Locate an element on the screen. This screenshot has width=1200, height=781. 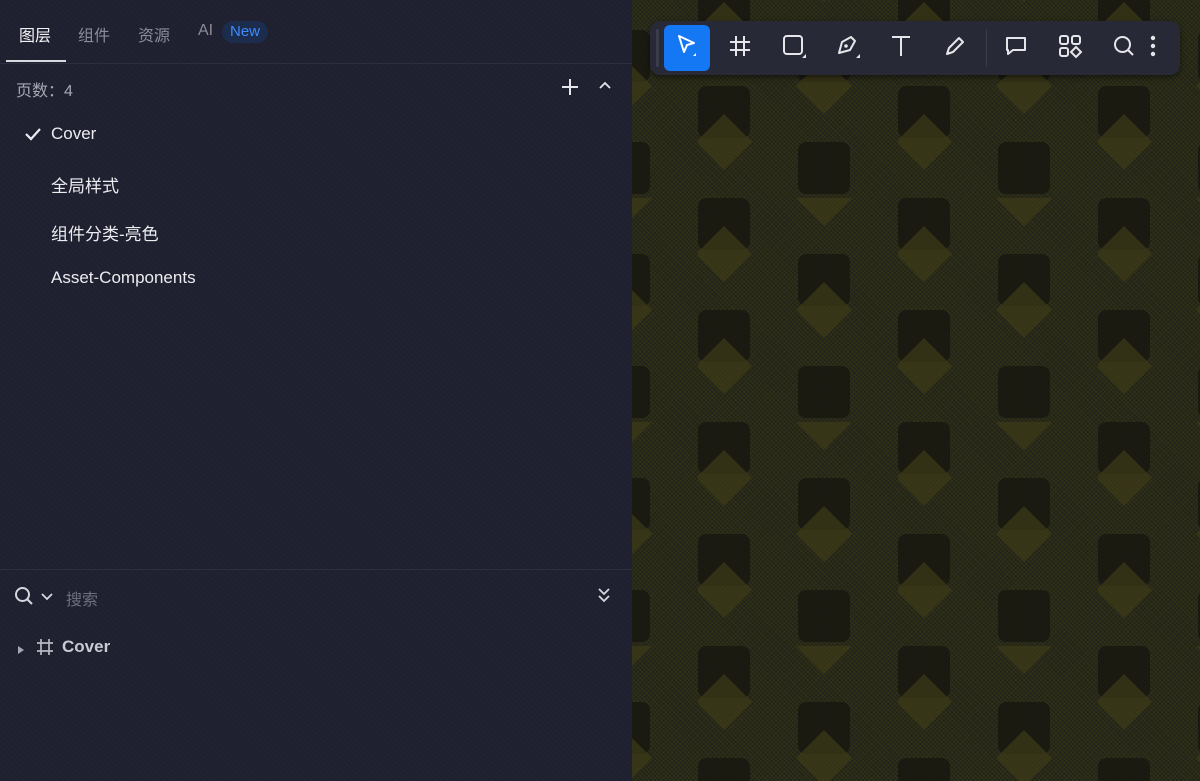
components-grid-icon is located at coordinates (1070, 48).